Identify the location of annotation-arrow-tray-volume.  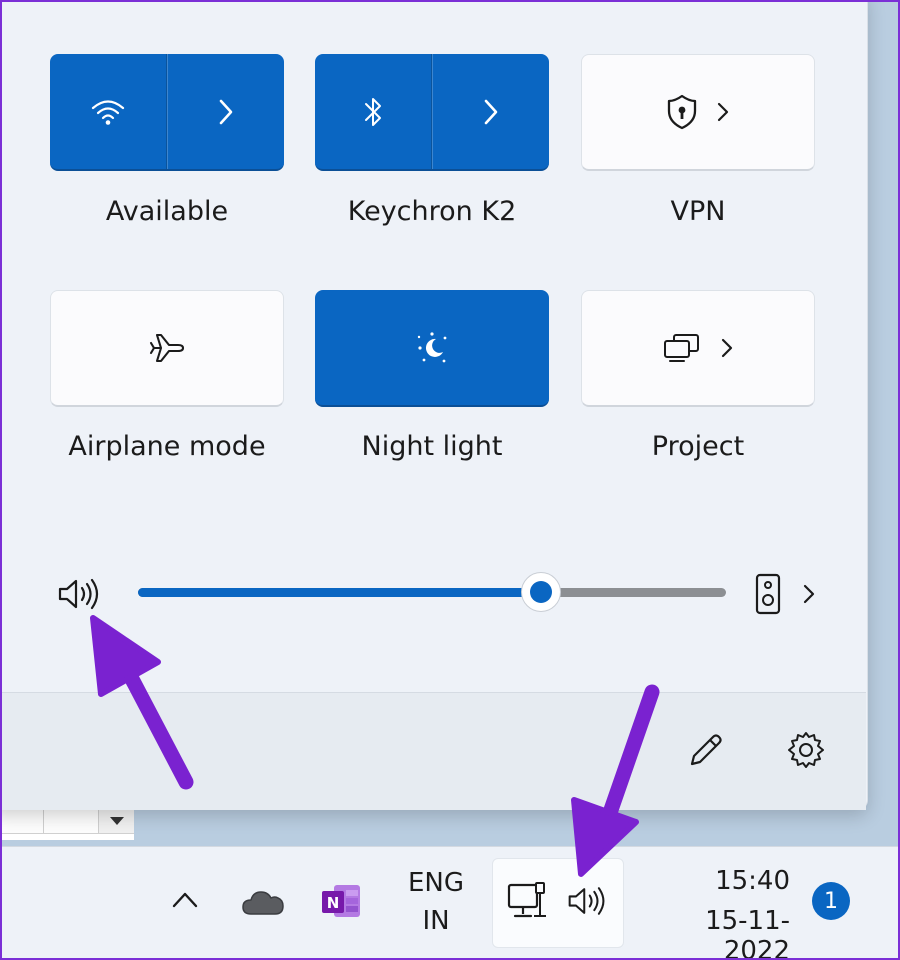
(615, 780).